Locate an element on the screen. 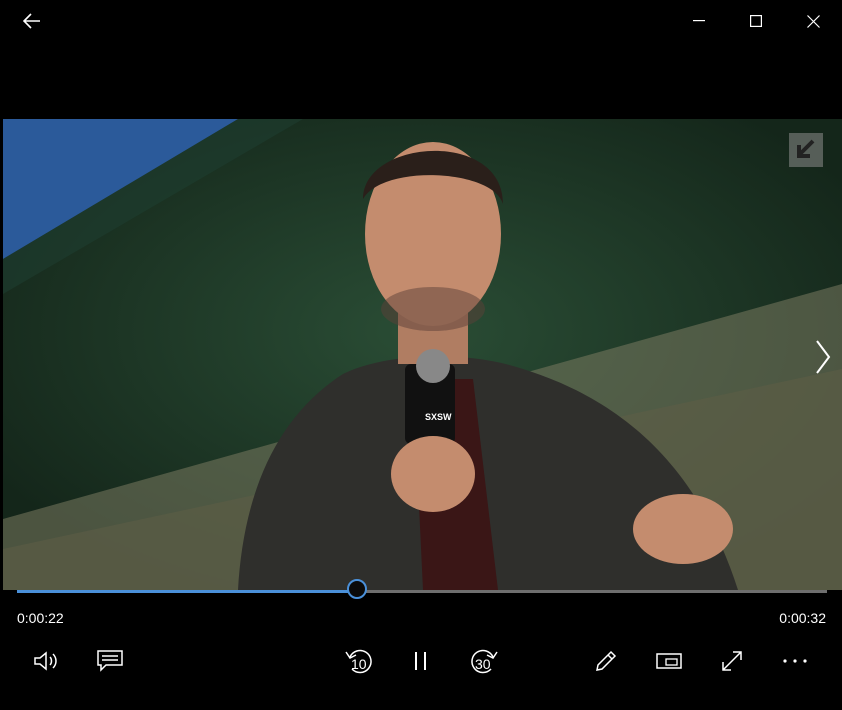 This screenshot has width=842, height=710. fullscreen-icon is located at coordinates (732, 661).